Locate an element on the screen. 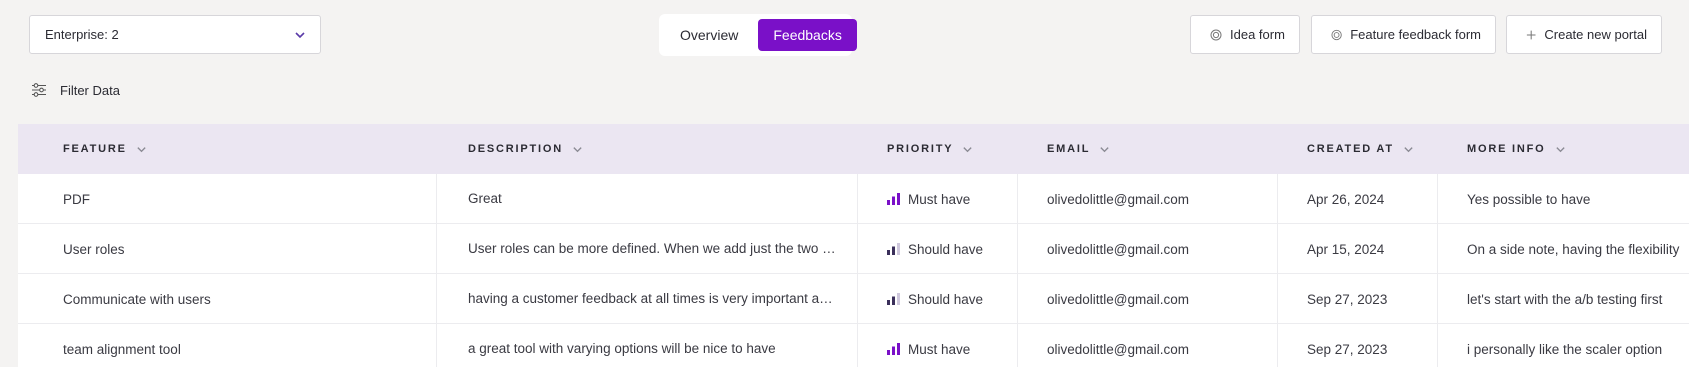 The width and height of the screenshot is (1689, 367). column-header-label: MORE INFO is located at coordinates (1506, 149).